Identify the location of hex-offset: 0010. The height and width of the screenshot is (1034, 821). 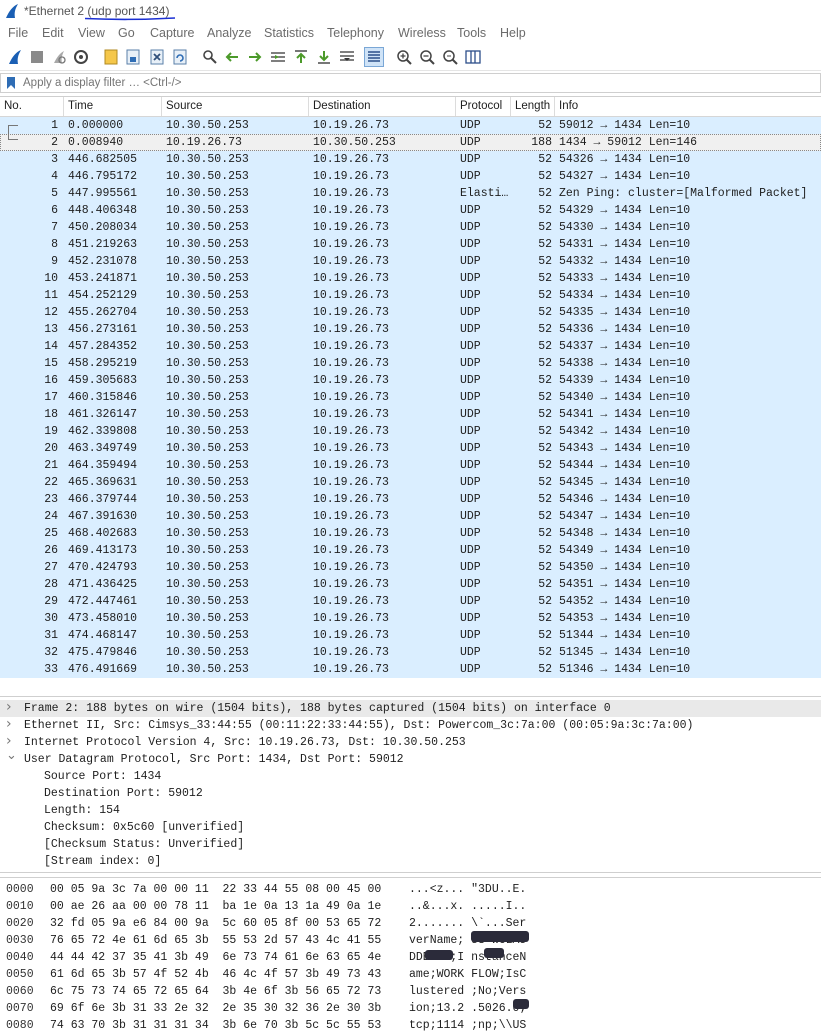
(20, 906).